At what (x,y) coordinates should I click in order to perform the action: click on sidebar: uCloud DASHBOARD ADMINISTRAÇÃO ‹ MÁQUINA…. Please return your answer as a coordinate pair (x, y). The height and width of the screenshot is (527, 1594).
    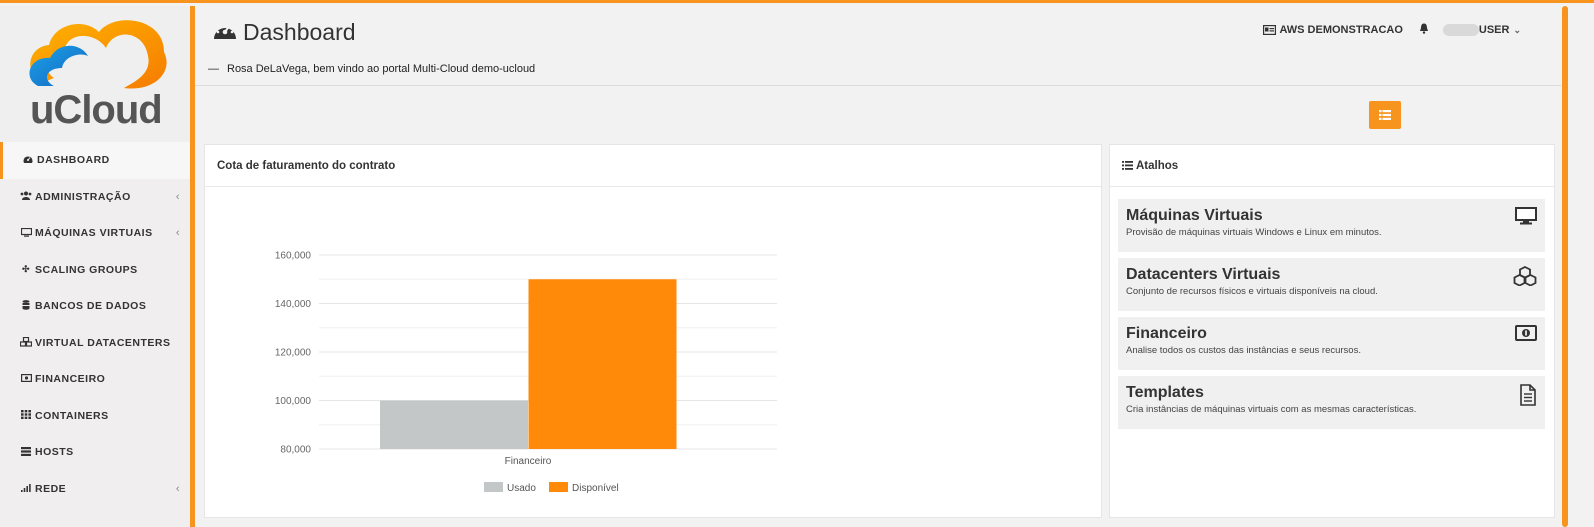
    Looking at the image, I should click on (95, 266).